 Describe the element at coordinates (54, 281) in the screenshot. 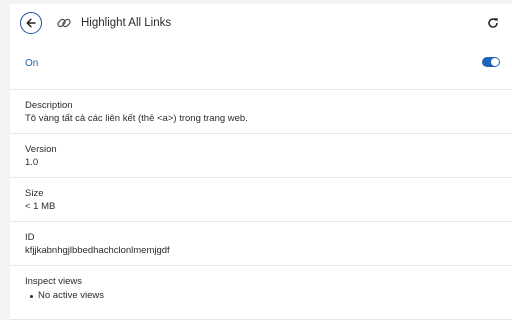

I see `inspect-views-label: Inspect views` at that location.